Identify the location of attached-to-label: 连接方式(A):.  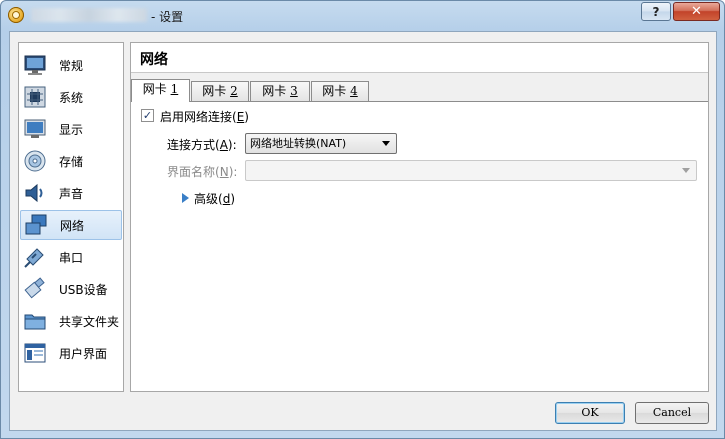
(202, 145).